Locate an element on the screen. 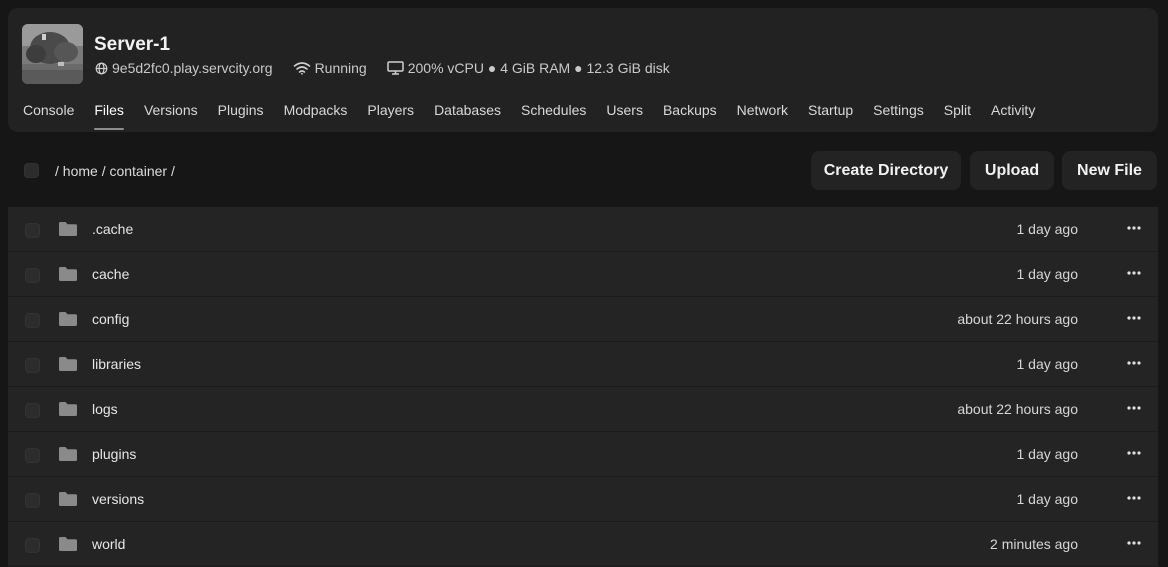 Image resolution: width=1168 pixels, height=567 pixels. file-name: .cache is located at coordinates (112, 229).